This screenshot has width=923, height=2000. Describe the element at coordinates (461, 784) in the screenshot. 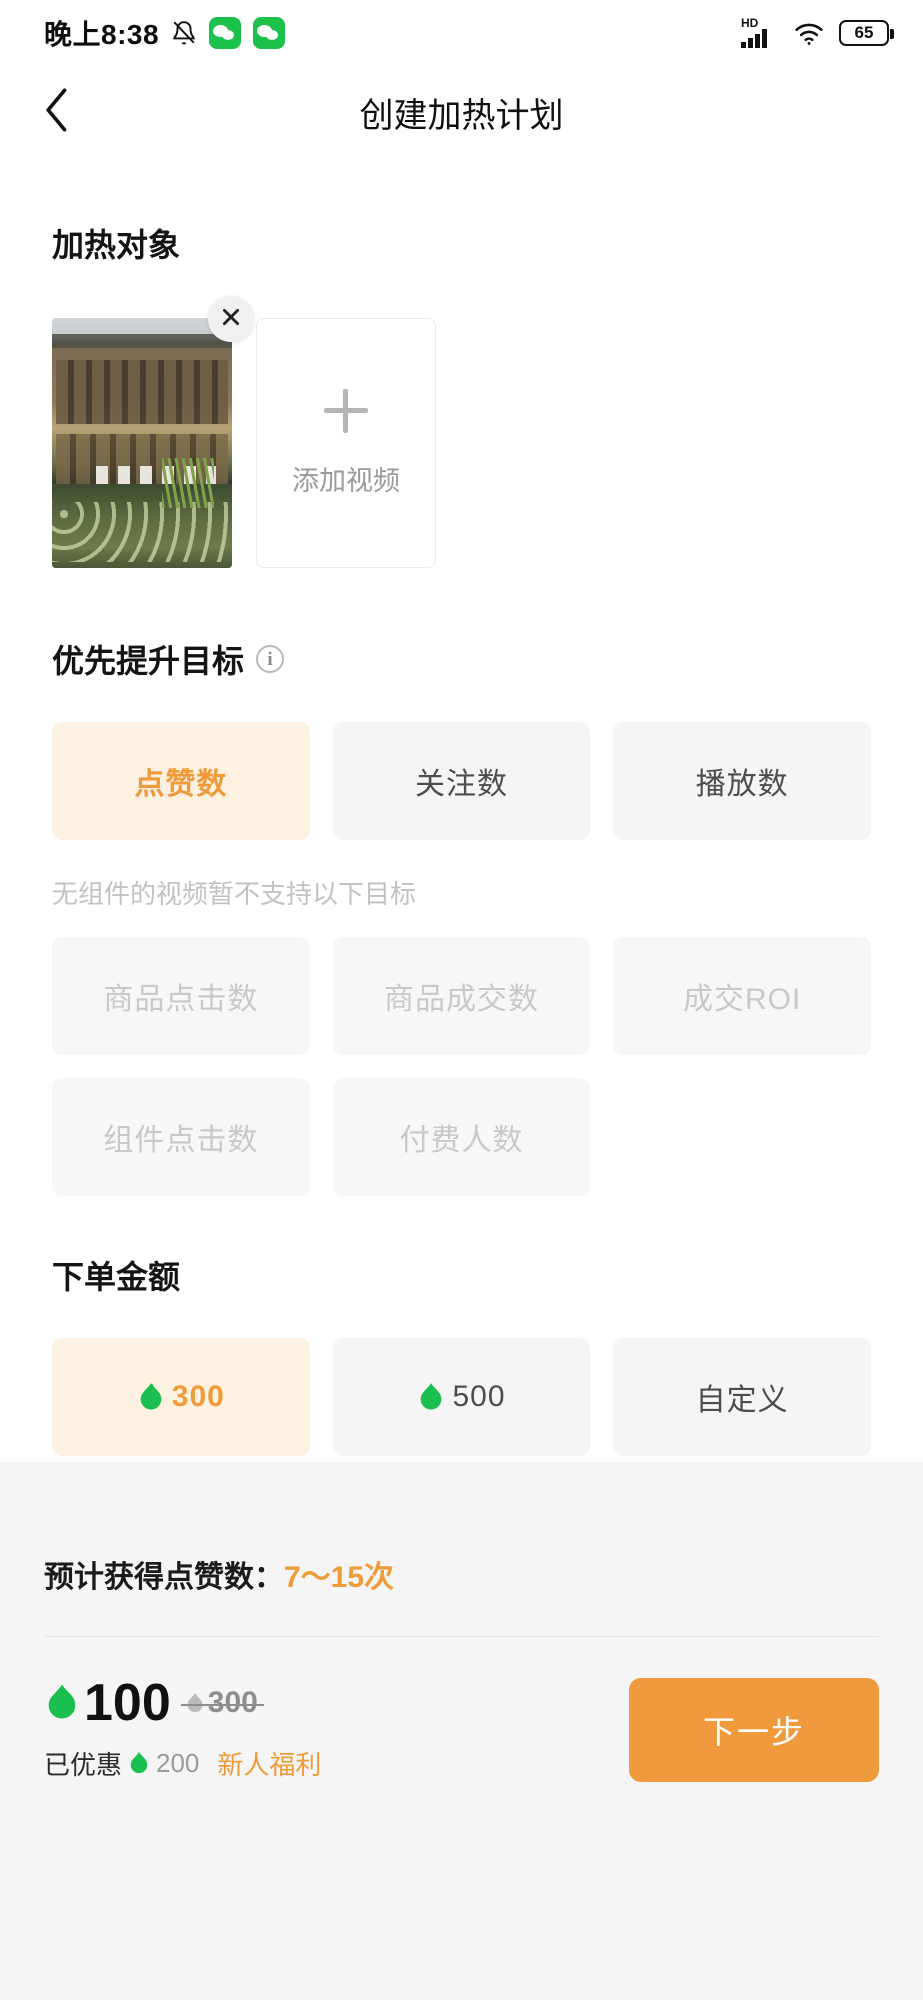

I see `goal-option-label: 关注数` at that location.